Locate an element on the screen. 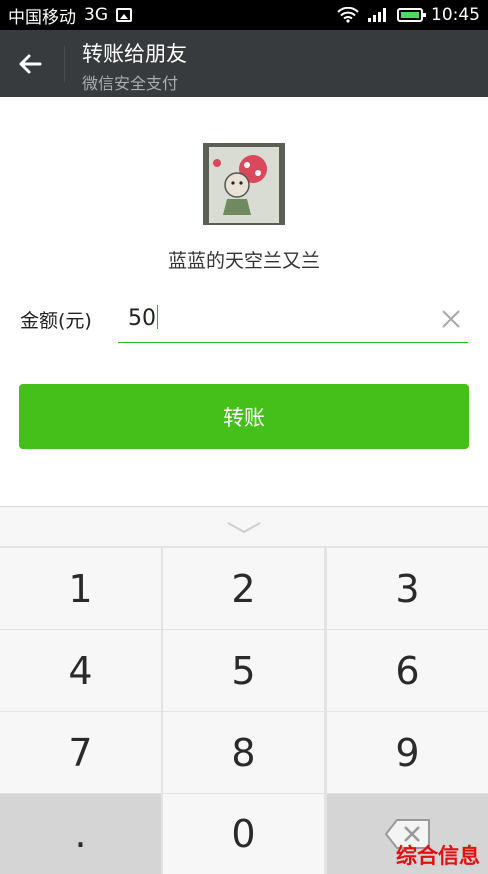 This screenshot has height=874, width=488. carrier-name: 中国移动 is located at coordinates (42, 17).